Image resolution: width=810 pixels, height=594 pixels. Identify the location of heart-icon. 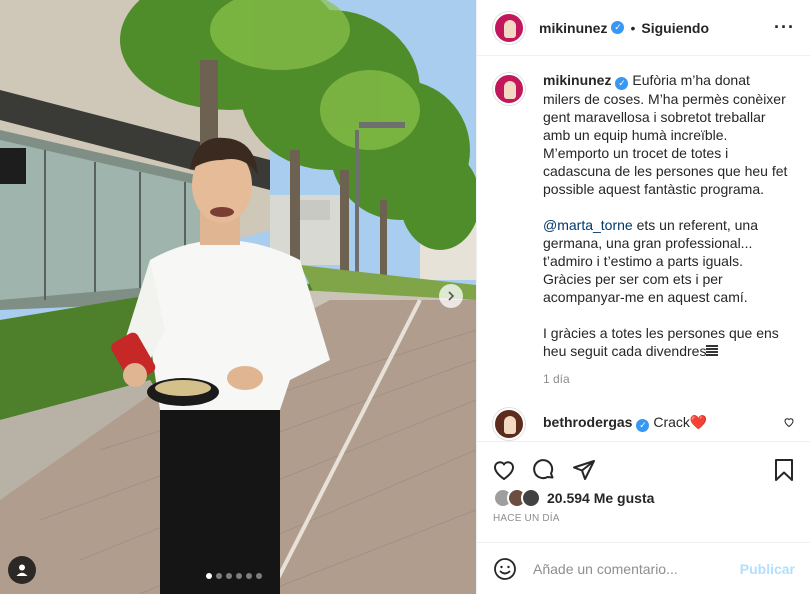
(504, 470).